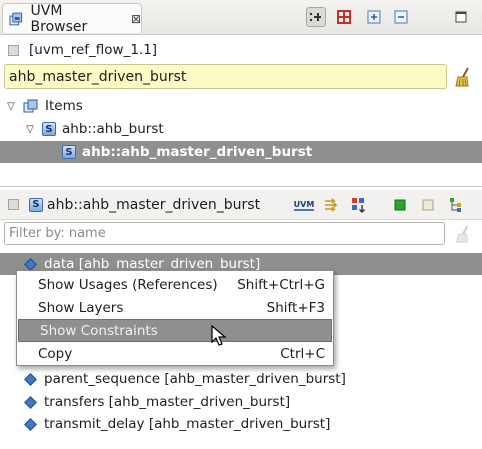  I want to click on maximize-icon, so click(461, 17).